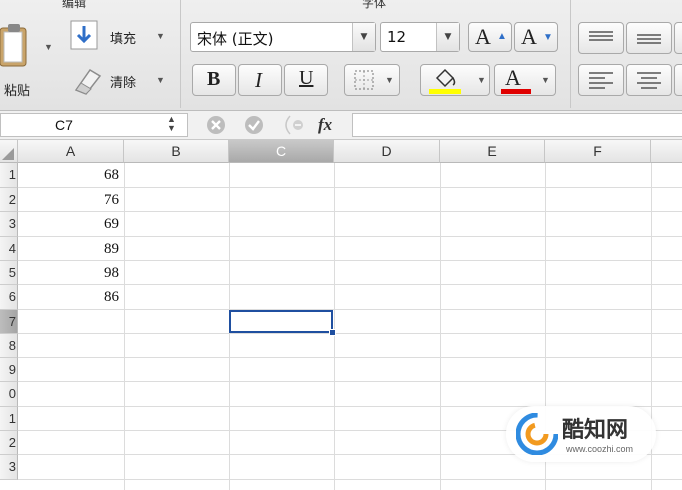  What do you see at coordinates (9, 297) in the screenshot?
I see `row-header: 6` at bounding box center [9, 297].